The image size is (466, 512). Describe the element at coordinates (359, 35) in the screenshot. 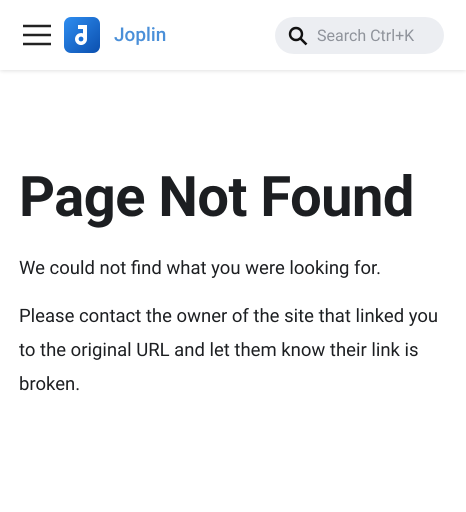

I see `search-field: Search Ctrl+K` at that location.